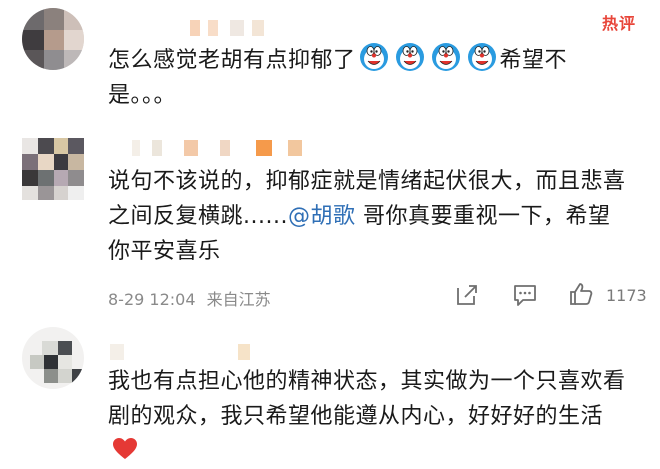 Image resolution: width=660 pixels, height=469 pixels. Describe the element at coordinates (53, 358) in the screenshot. I see `avatar` at that location.